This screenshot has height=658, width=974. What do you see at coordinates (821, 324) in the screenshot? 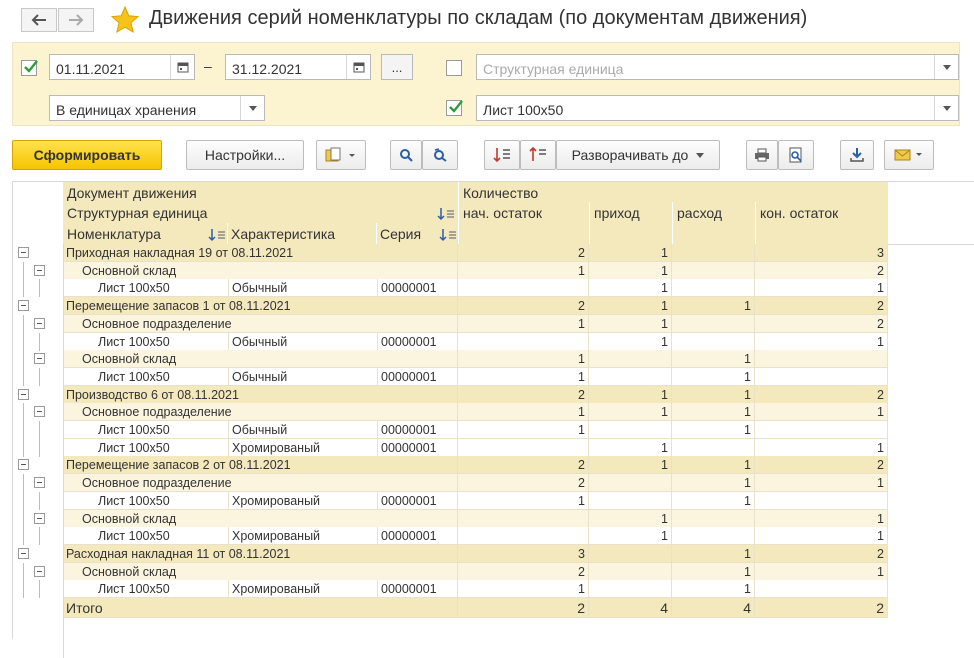
I see `row-end: 2` at bounding box center [821, 324].